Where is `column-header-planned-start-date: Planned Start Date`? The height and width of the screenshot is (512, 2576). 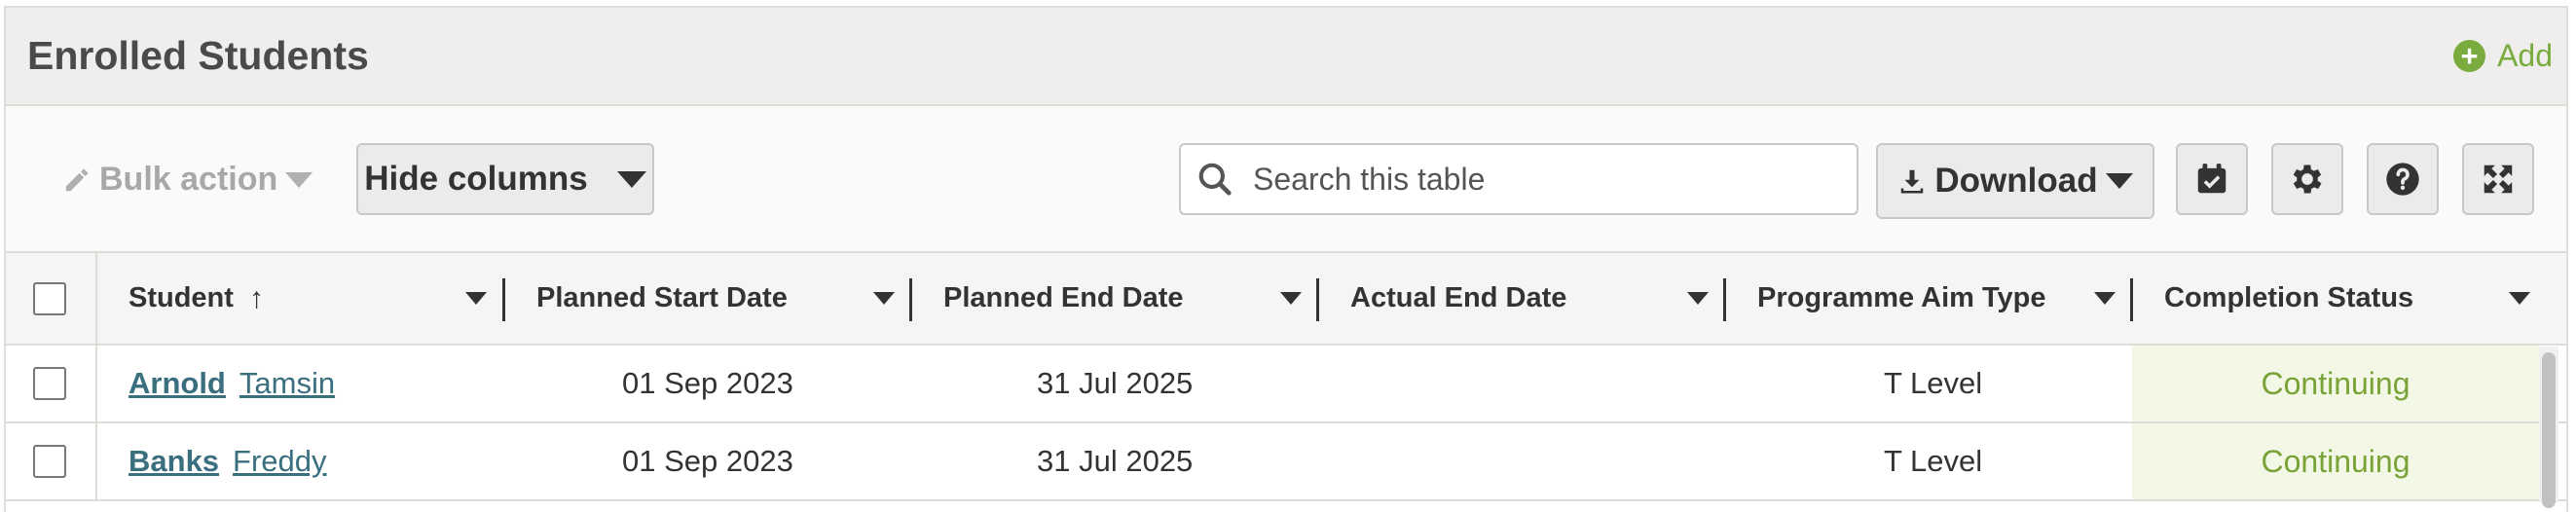
column-header-planned-start-date: Planned Start Date is located at coordinates (727, 298).